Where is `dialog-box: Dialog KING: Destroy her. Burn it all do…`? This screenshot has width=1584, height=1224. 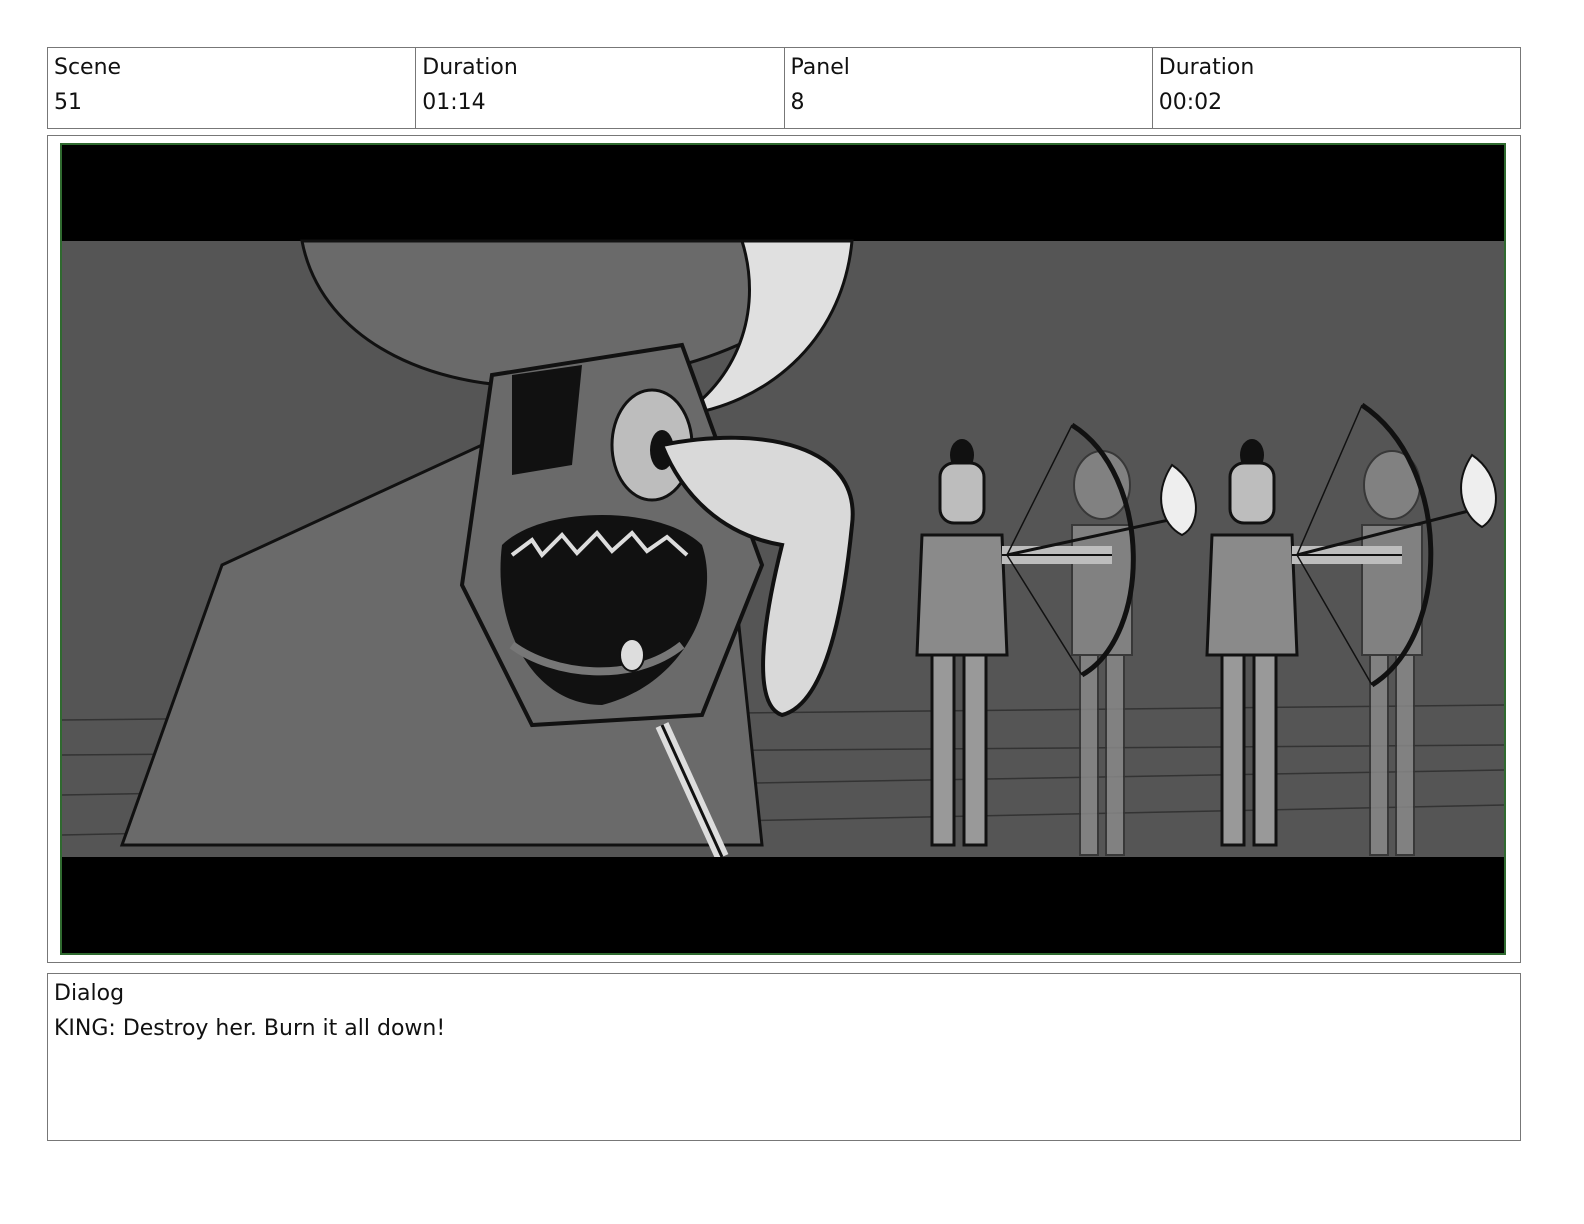 dialog-box: Dialog KING: Destroy her. Burn it all do… is located at coordinates (784, 1057).